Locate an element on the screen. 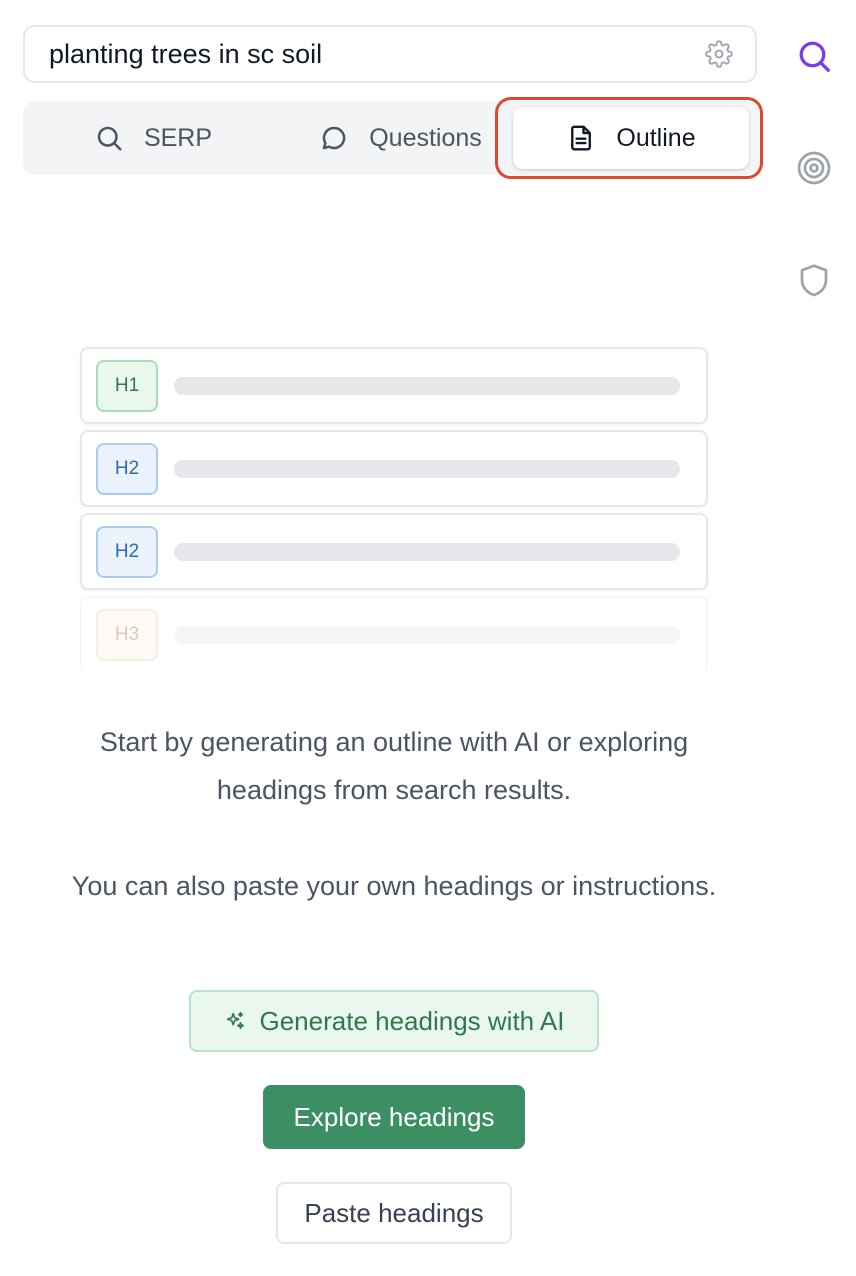 The height and width of the screenshot is (1276, 856). tab-outline: Outline is located at coordinates (631, 138).